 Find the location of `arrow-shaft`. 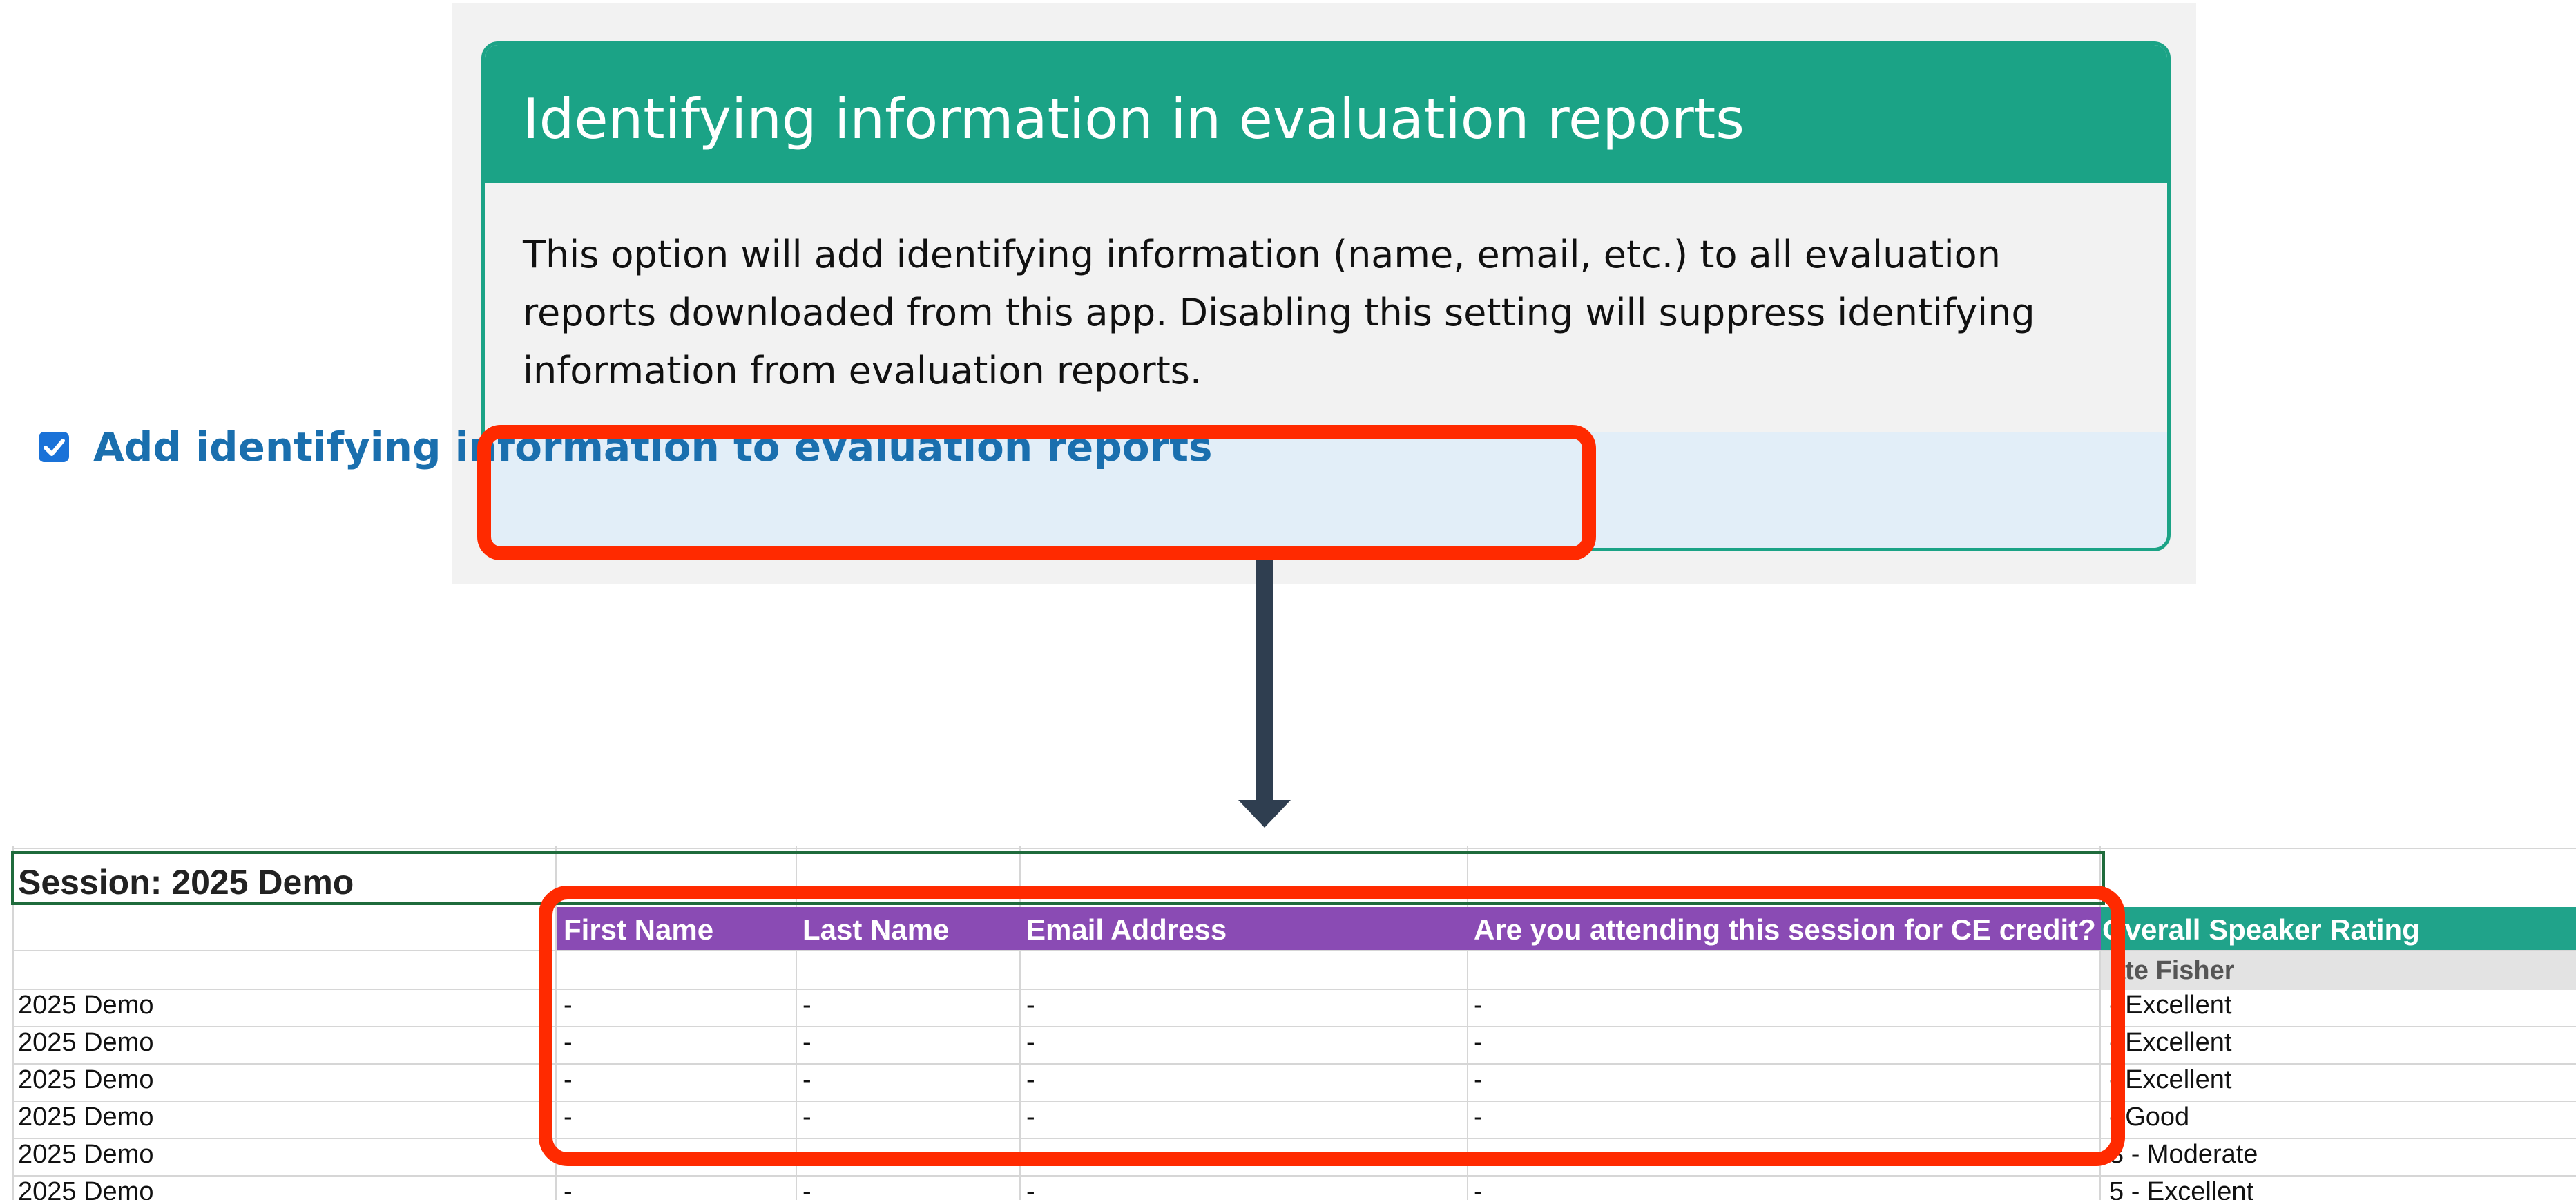

arrow-shaft is located at coordinates (1264, 674).